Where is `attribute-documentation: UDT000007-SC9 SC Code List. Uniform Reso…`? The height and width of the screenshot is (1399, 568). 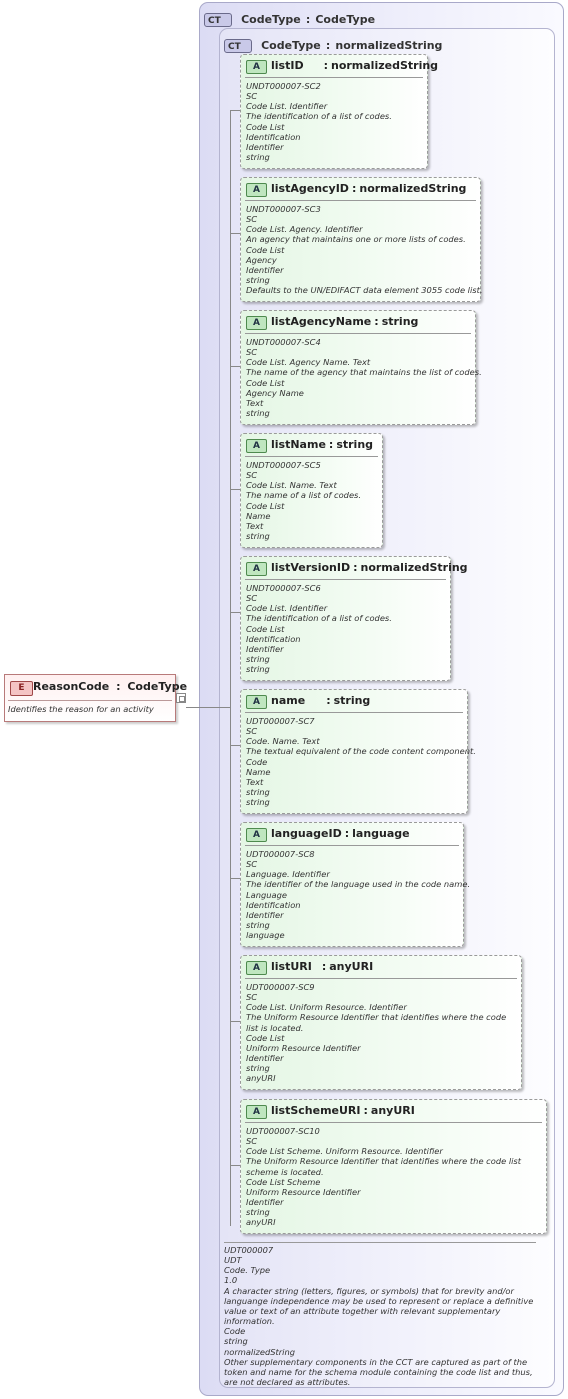
attribute-documentation: UDT000007-SC9 SC Code List. Uniform Reso… is located at coordinates (381, 1033).